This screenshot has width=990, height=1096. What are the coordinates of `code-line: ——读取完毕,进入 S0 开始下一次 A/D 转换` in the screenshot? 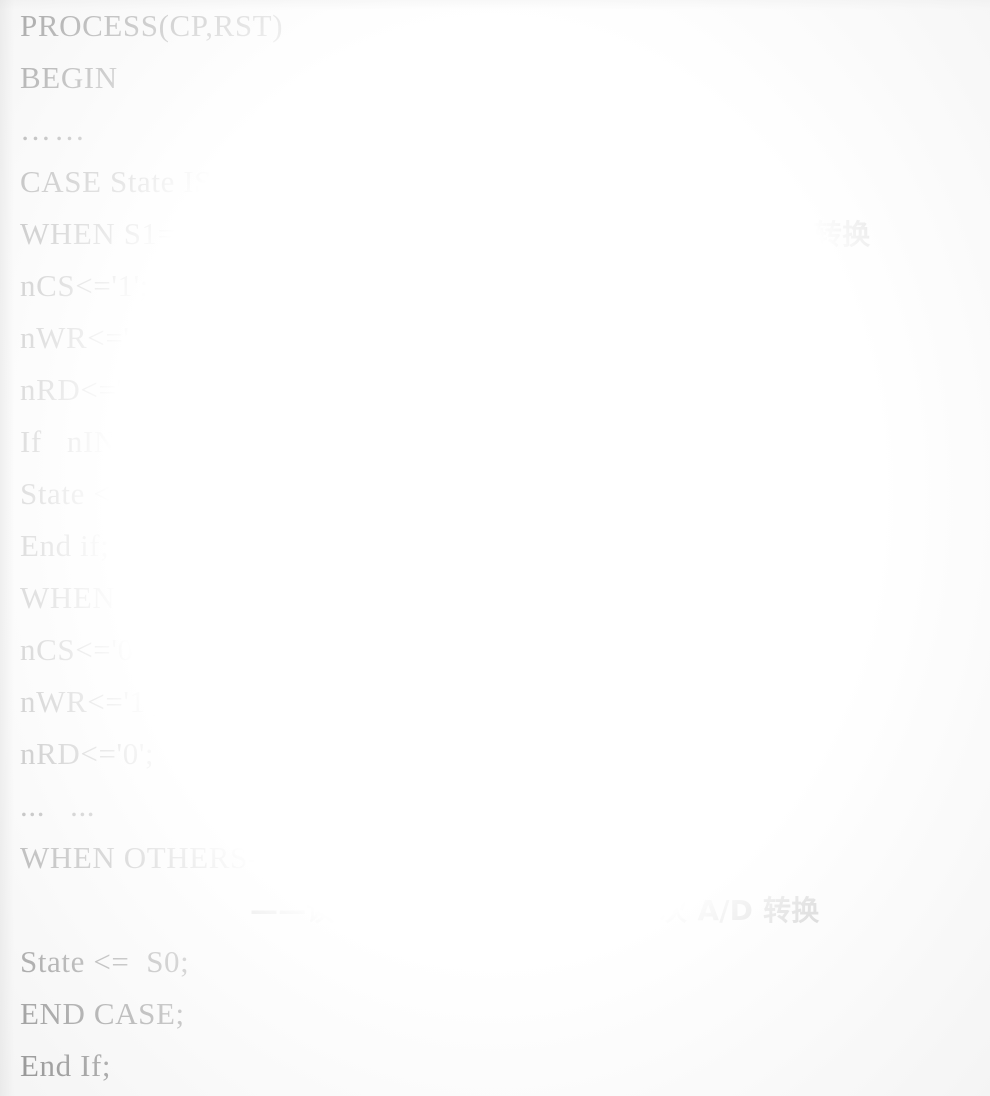 It's located at (495, 910).